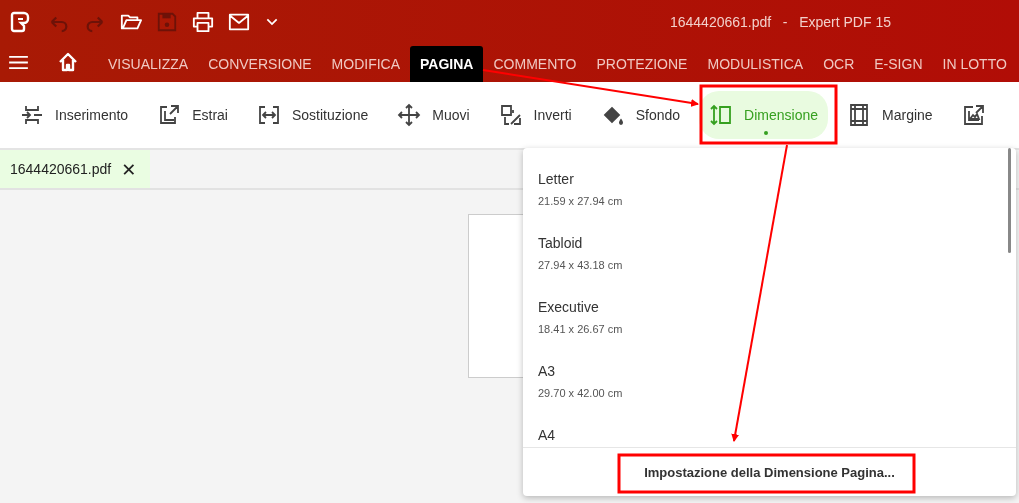 The height and width of the screenshot is (503, 1019). Describe the element at coordinates (61, 169) in the screenshot. I see `document-tab-label: 1644420661.pdf` at that location.